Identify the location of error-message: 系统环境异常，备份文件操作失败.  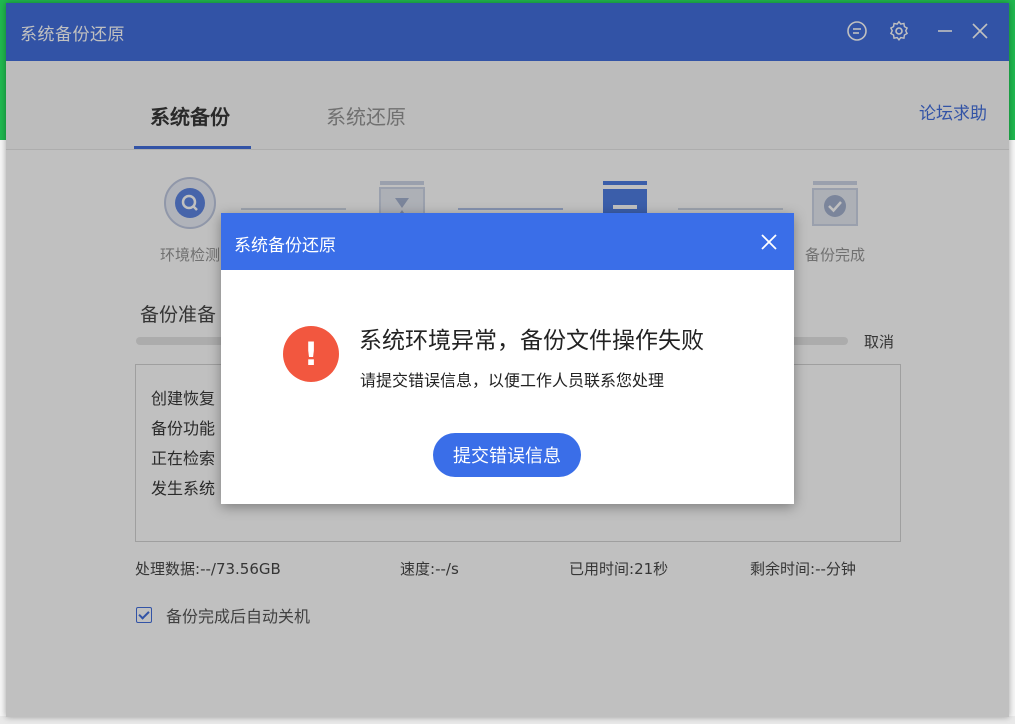
(531, 341).